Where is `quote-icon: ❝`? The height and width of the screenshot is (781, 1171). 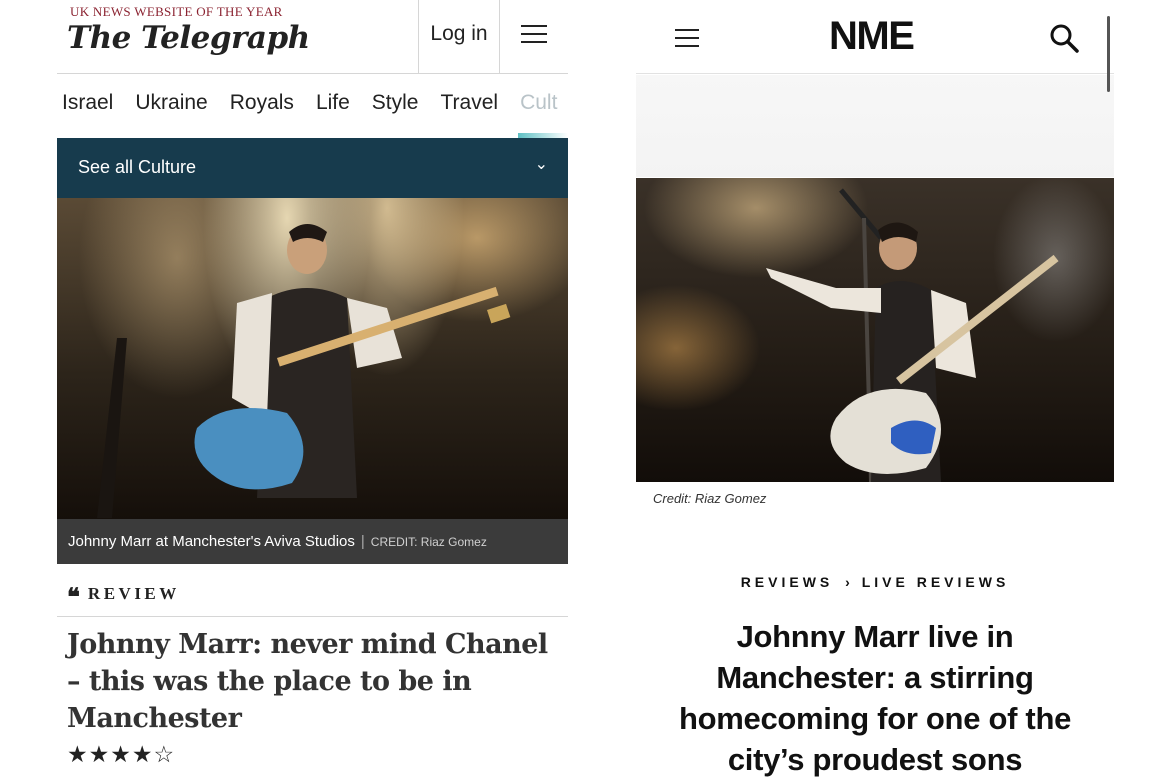
quote-icon: ❝ is located at coordinates (73, 598).